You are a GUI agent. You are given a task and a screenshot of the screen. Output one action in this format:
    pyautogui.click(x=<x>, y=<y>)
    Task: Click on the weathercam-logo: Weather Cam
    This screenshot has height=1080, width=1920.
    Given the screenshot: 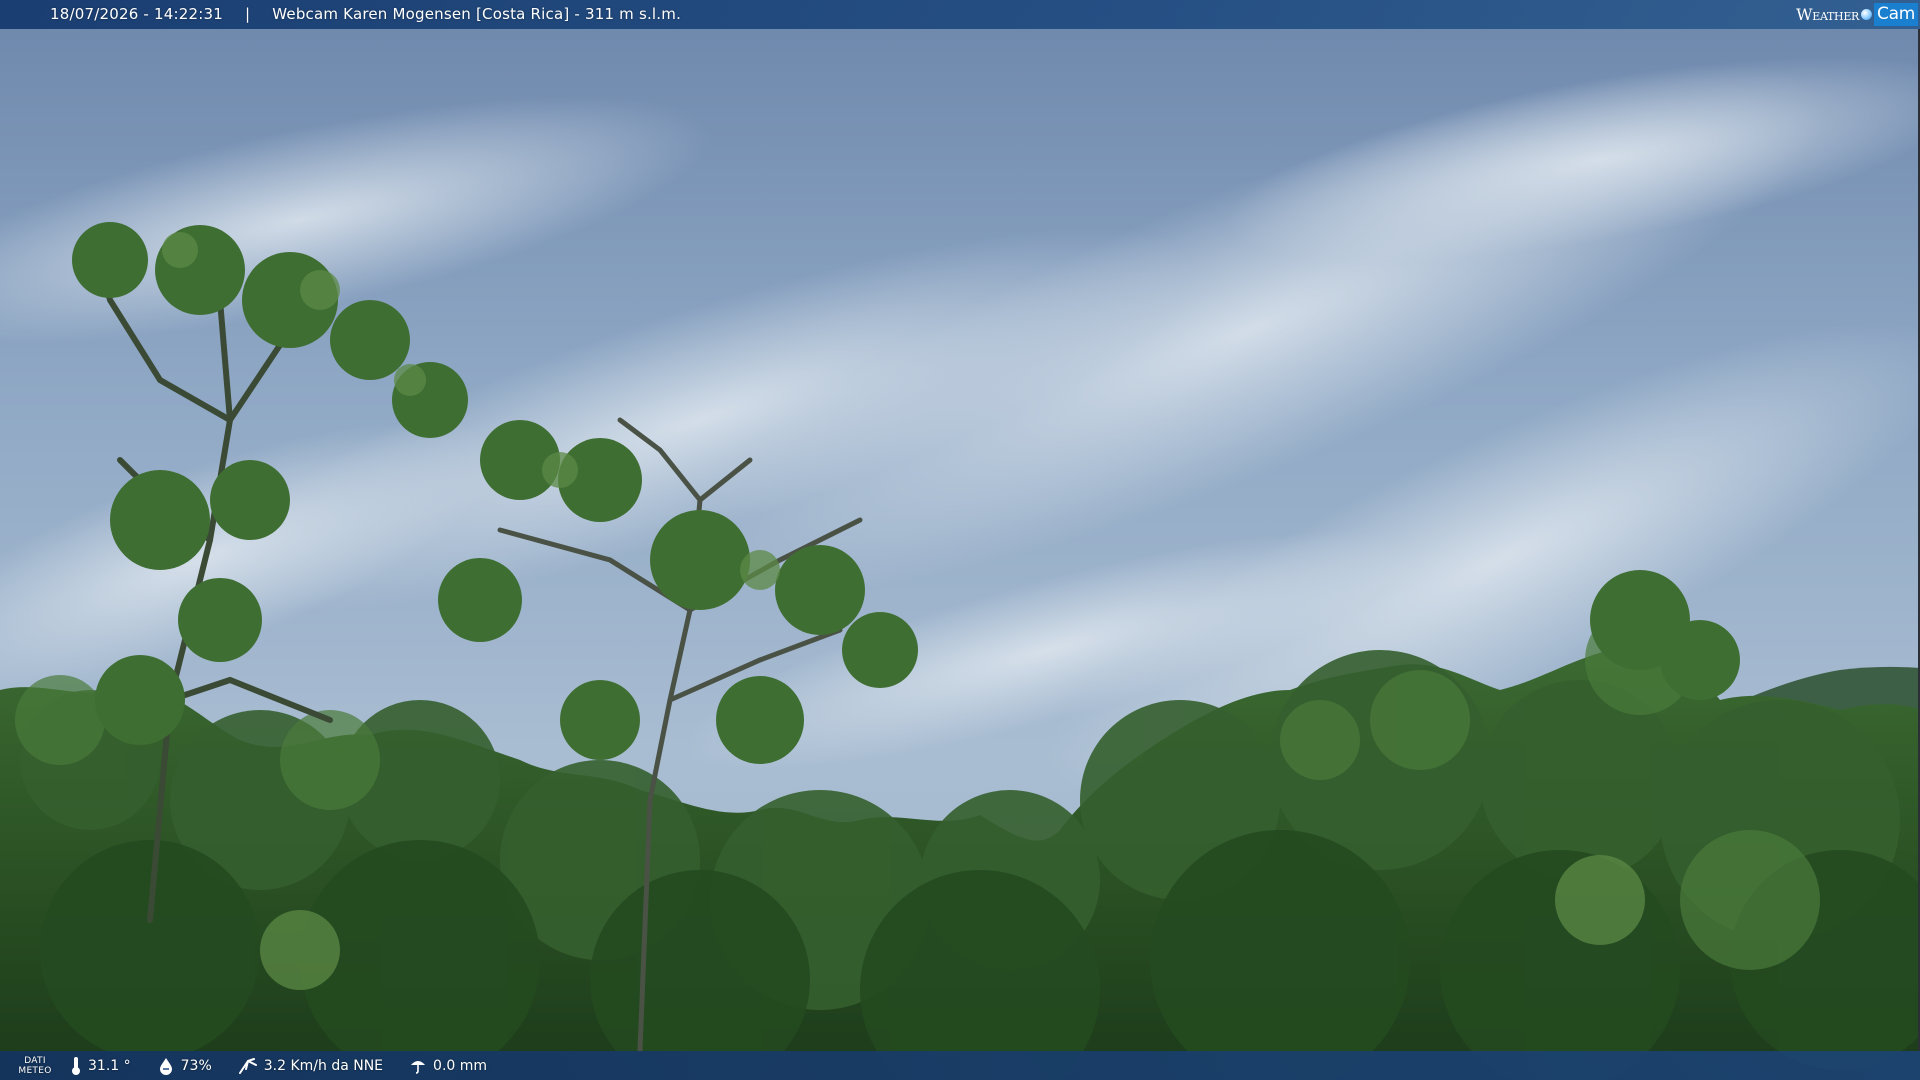 What is the action you would take?
    pyautogui.click(x=1857, y=14)
    